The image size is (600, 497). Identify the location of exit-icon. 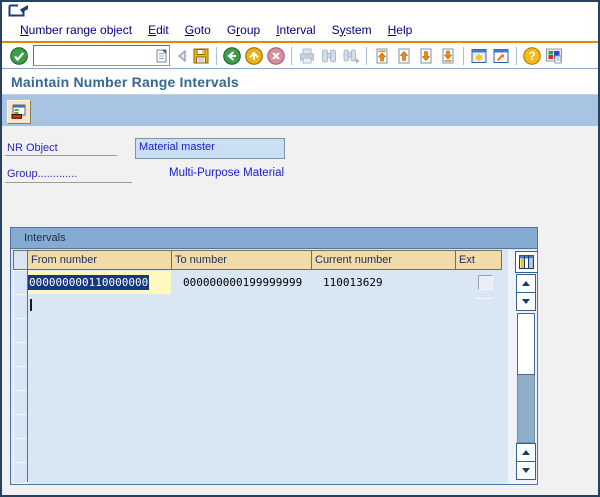
(254, 55).